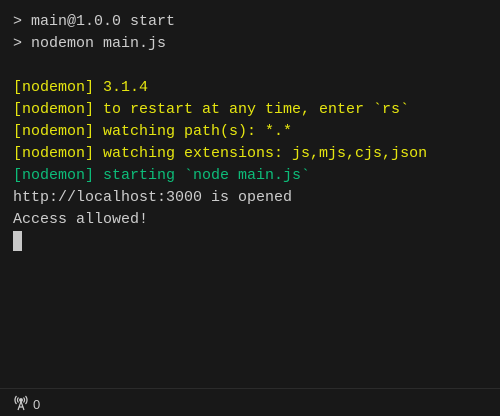 Image resolution: width=500 pixels, height=416 pixels. I want to click on terminal-line: http://localhost:3000 is opened, so click(153, 197).